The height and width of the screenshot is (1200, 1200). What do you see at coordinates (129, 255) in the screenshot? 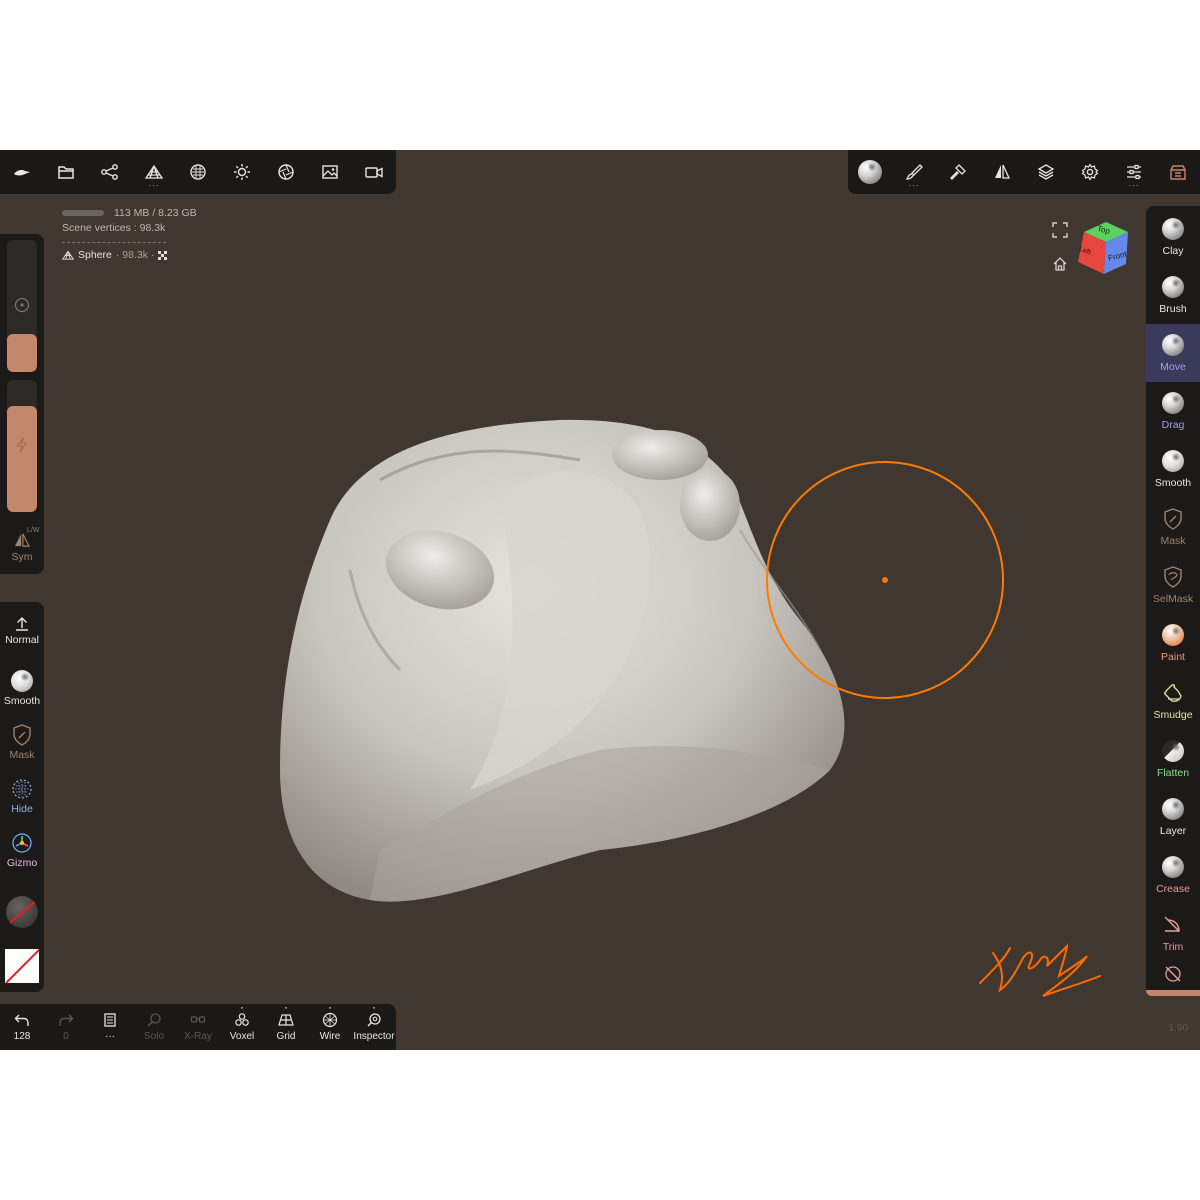
I see `selected-object: Sphere · 98.3k ·` at bounding box center [129, 255].